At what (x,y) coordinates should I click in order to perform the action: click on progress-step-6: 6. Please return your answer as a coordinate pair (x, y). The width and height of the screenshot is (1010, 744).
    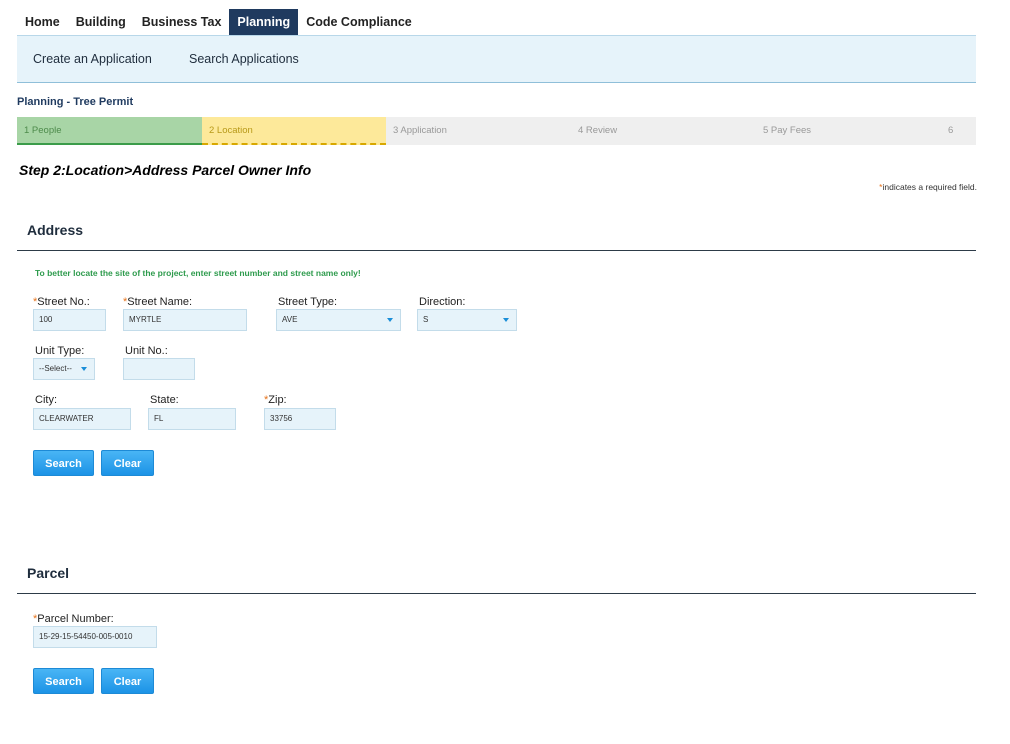
    Looking at the image, I should click on (958, 131).